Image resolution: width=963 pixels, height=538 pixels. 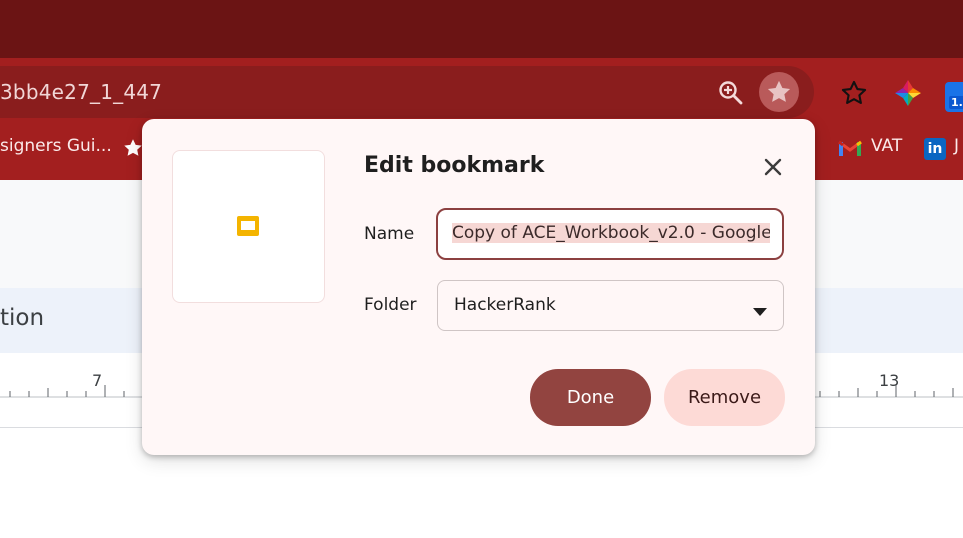 What do you see at coordinates (505, 305) in the screenshot?
I see `folder-select-value: HackerRank` at bounding box center [505, 305].